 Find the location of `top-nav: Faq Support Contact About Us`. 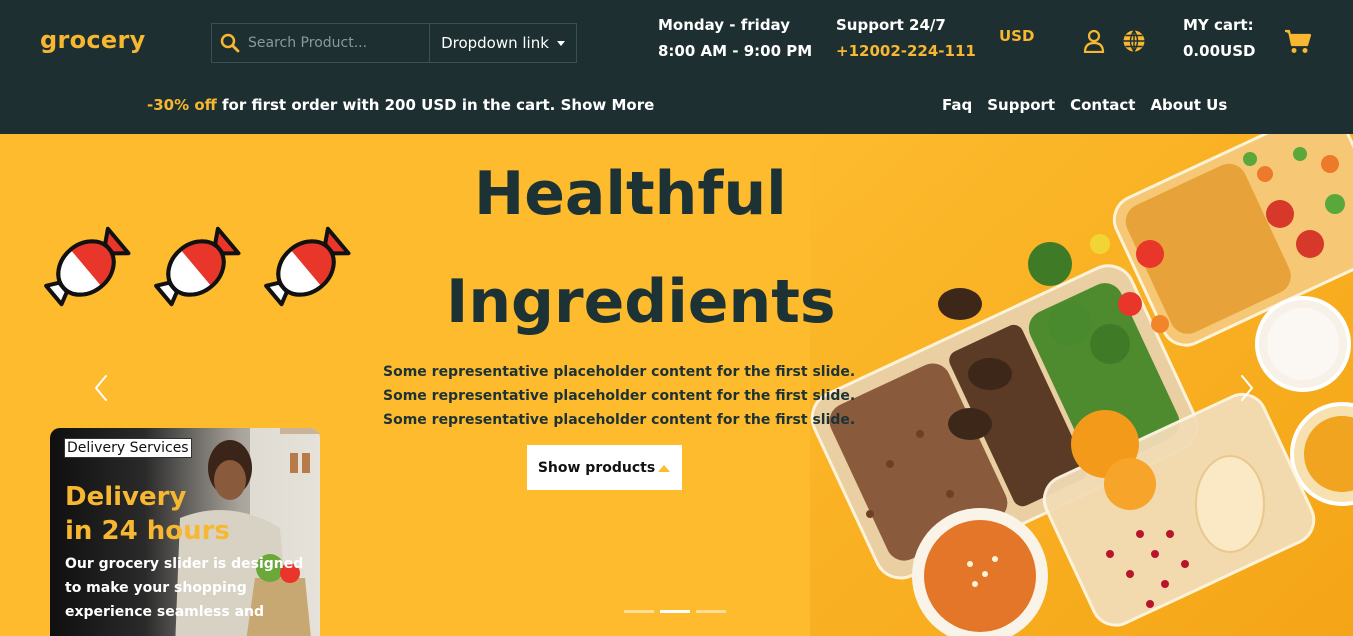

top-nav: Faq Support Contact About Us is located at coordinates (1084, 105).